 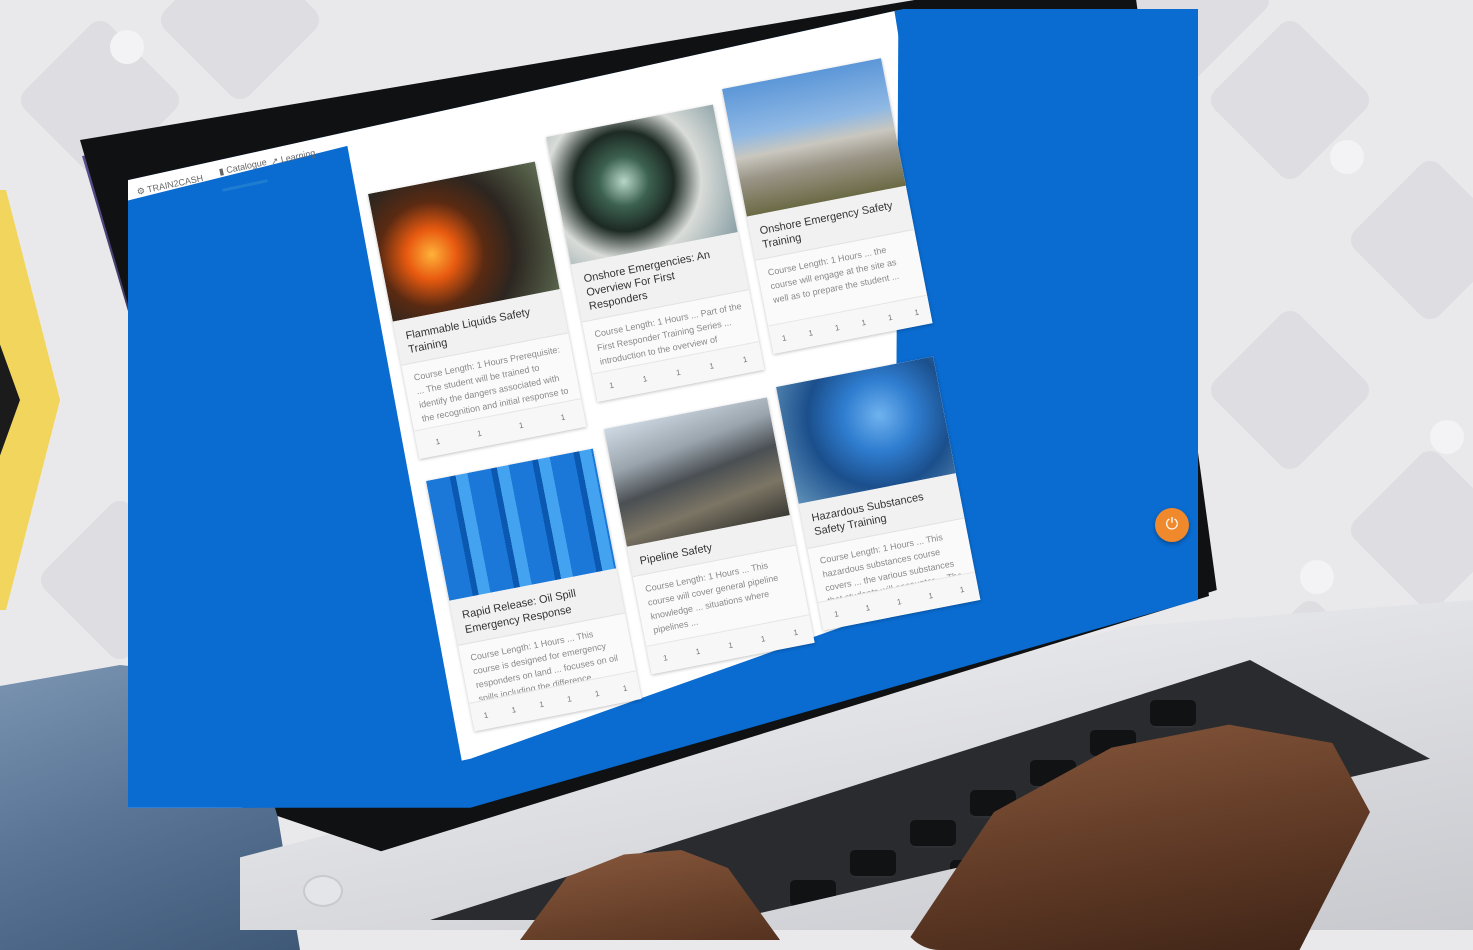 I want to click on power-glyph: ⏻, so click(x=1172, y=524).